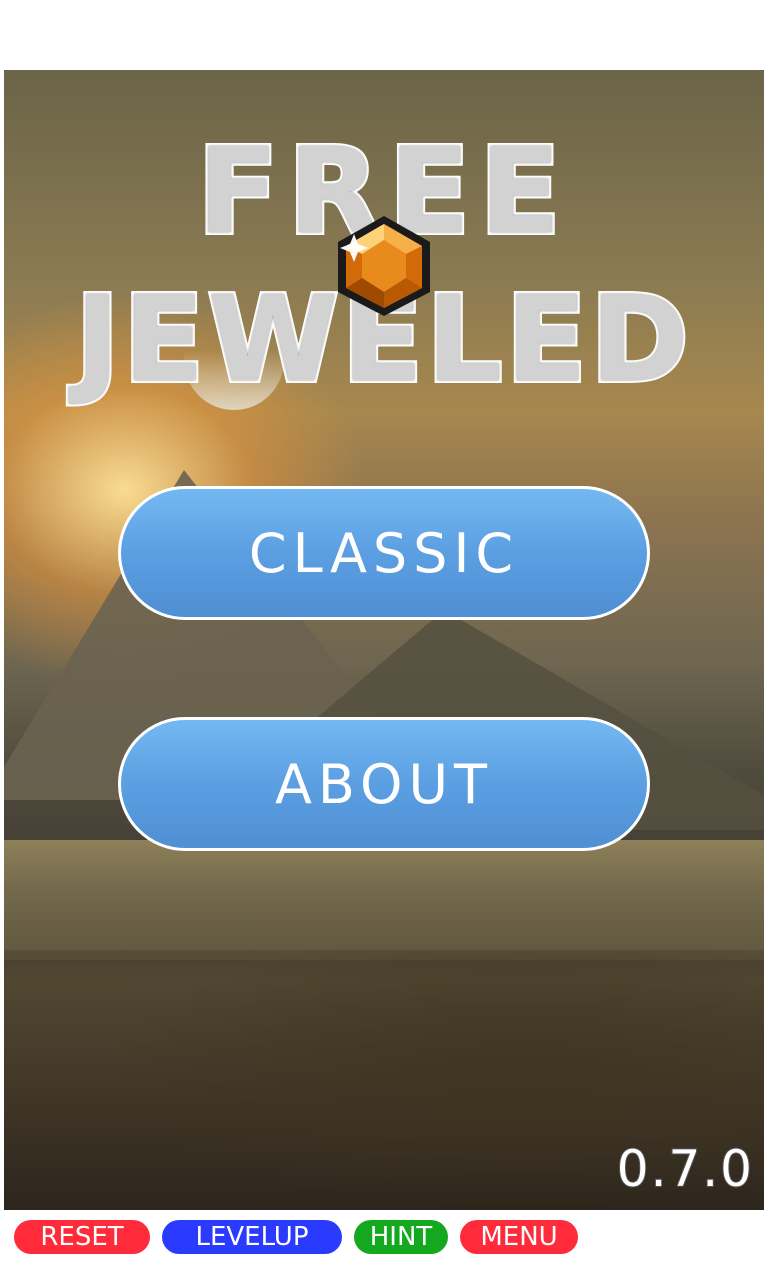 This screenshot has height=1280, width=768. I want to click on about-button: ABOUT, so click(384, 784).